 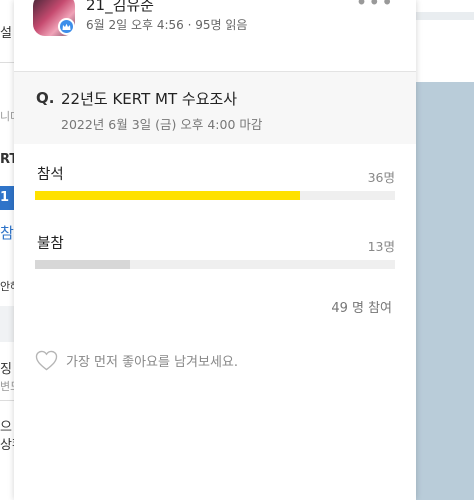 What do you see at coordinates (6, 427) in the screenshot?
I see `bg-text-fragment: 으` at bounding box center [6, 427].